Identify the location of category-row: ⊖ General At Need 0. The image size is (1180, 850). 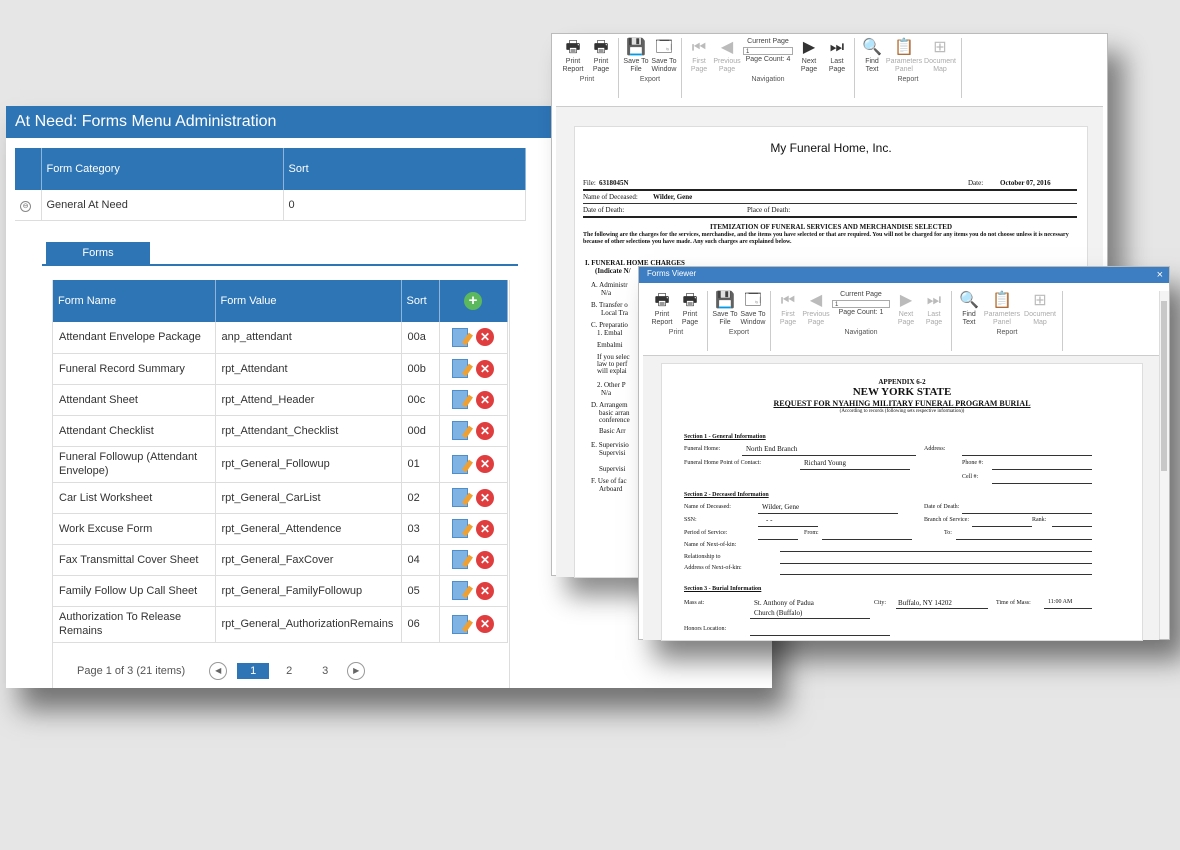
(270, 205).